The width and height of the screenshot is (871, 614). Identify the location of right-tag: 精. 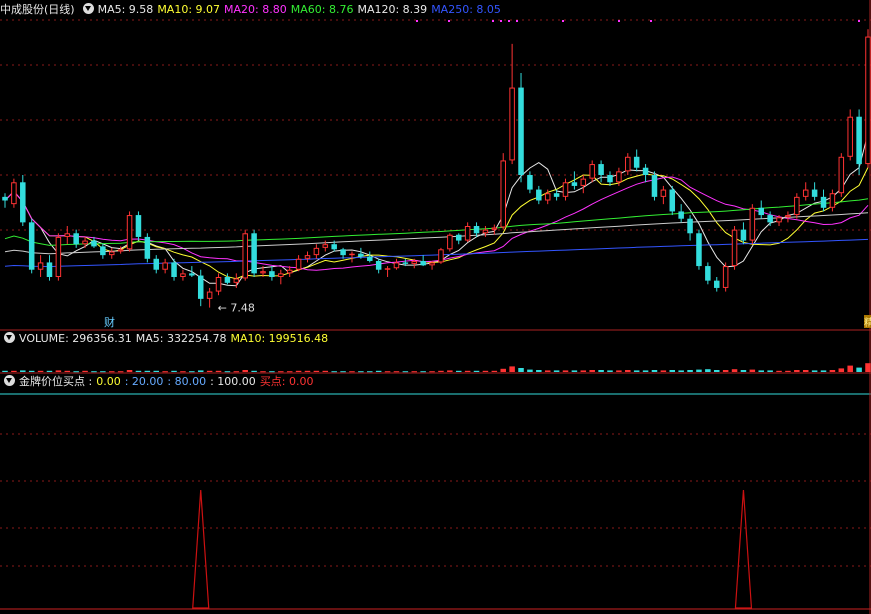
(867, 322).